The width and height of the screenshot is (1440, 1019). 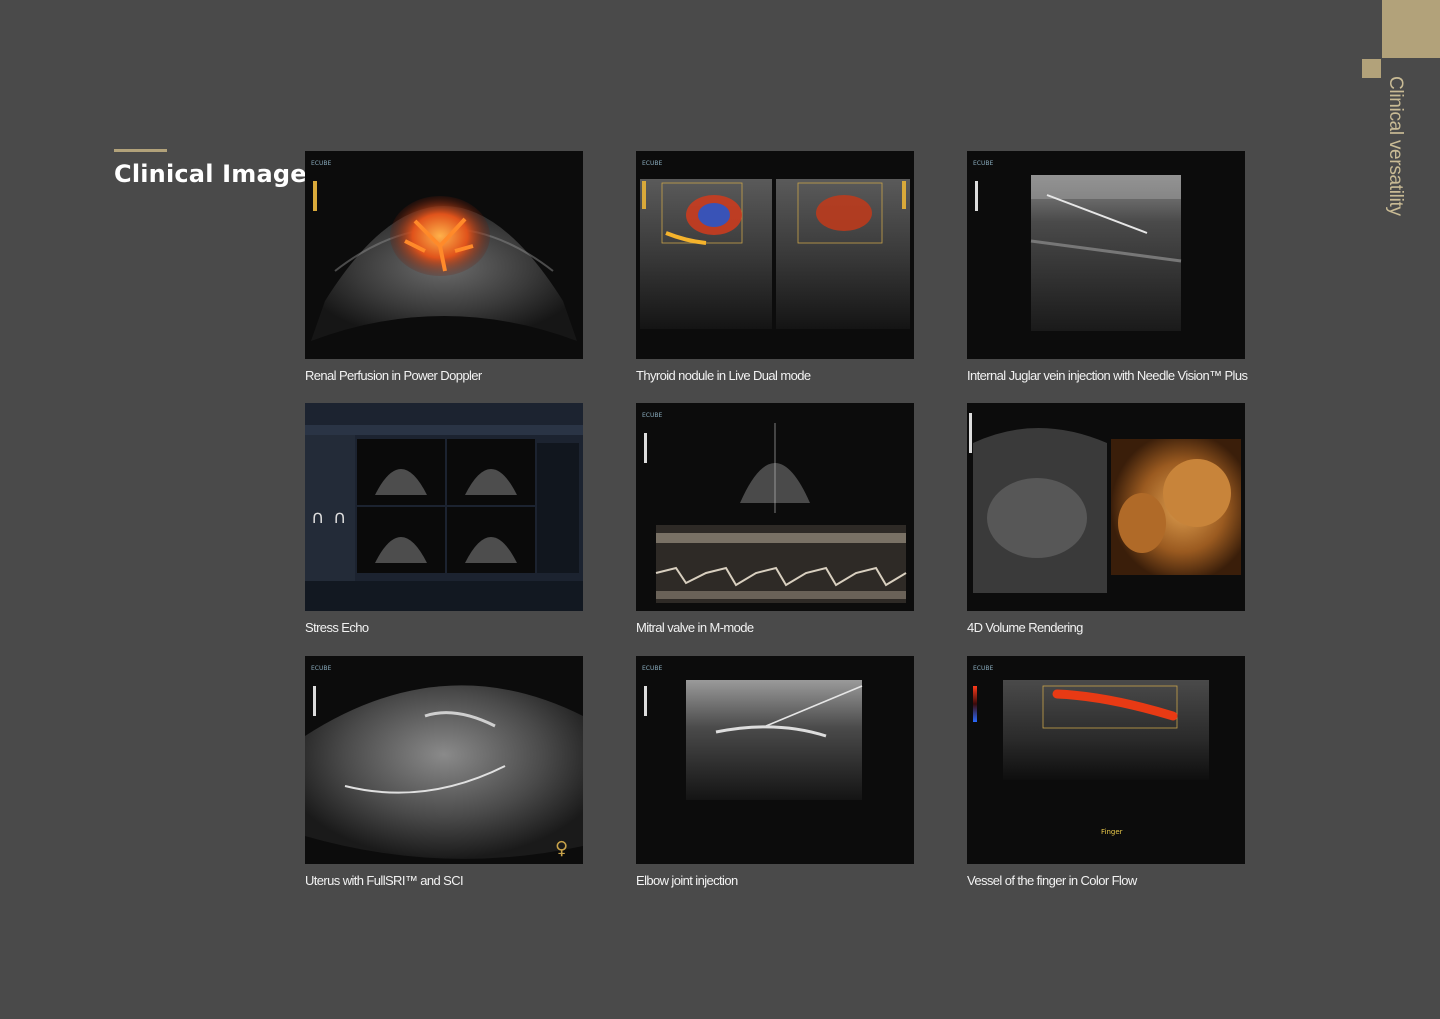 I want to click on elbow-ultrasound-graphic: ECUBE, so click(x=752, y=732).